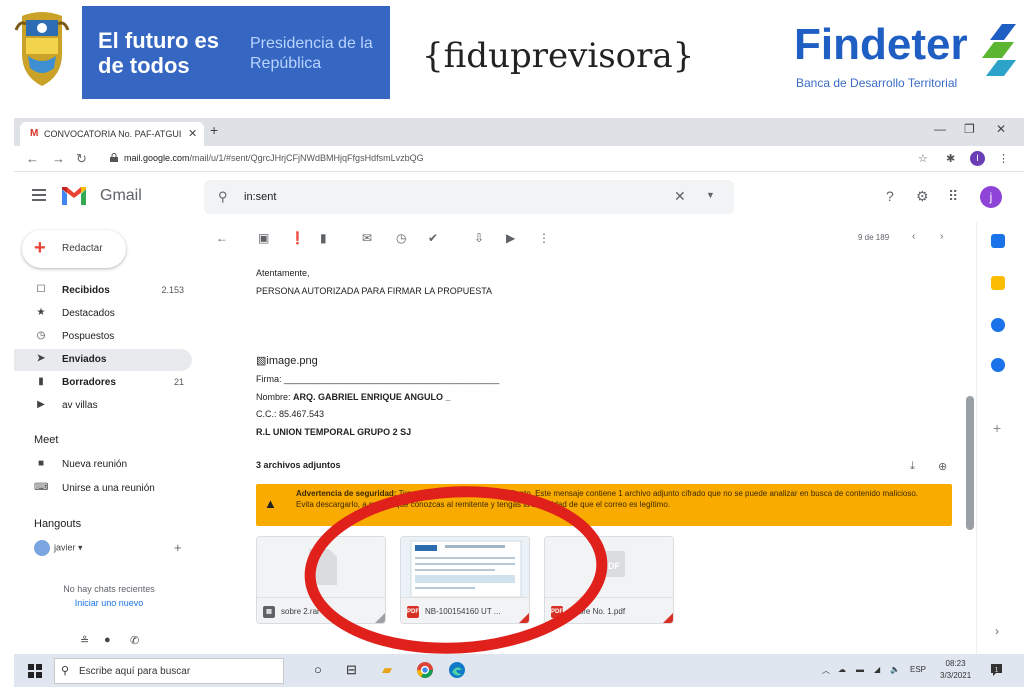 This screenshot has width=1024, height=687. What do you see at coordinates (108, 488) in the screenshot?
I see `meet-item-label: Unirse a una reunión` at bounding box center [108, 488].